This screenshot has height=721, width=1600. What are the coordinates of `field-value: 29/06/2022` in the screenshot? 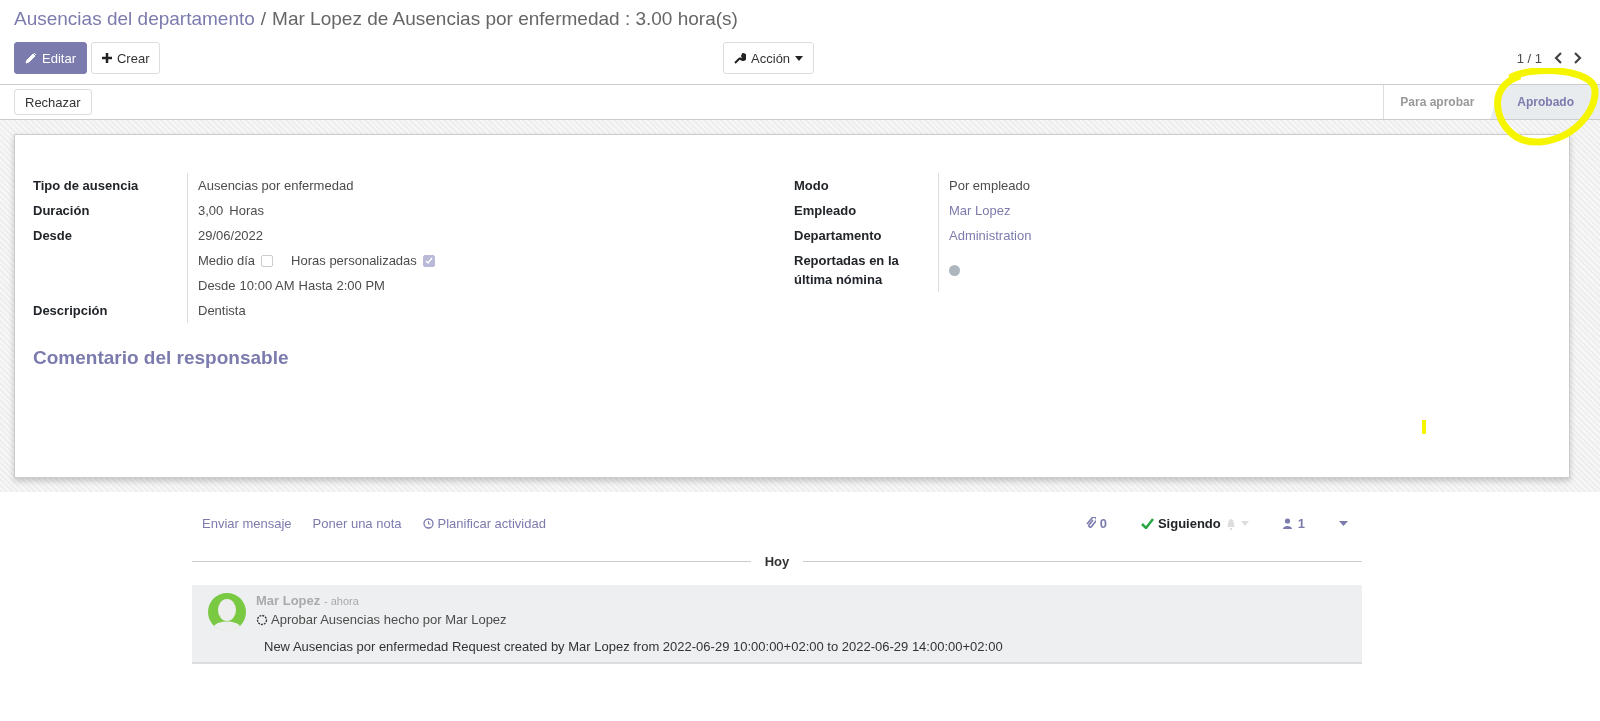 It's located at (231, 236).